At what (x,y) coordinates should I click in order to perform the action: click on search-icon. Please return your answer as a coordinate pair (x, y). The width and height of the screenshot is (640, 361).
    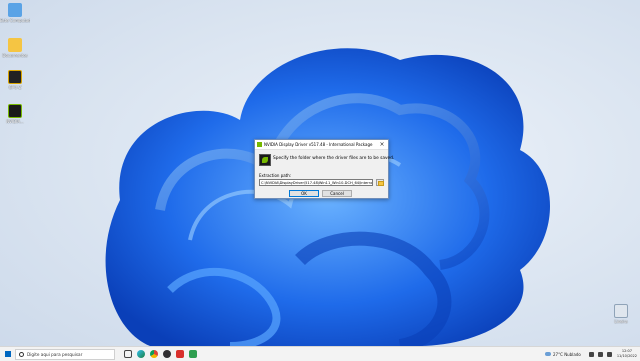
    Looking at the image, I should click on (21, 354).